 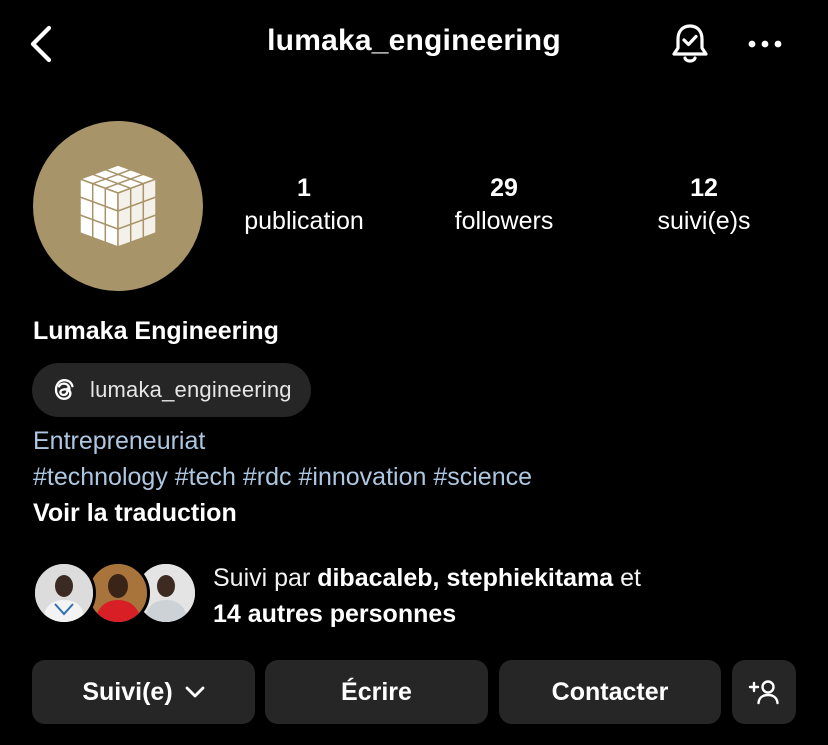 I want to click on cube-logo-icon, so click(x=118, y=206).